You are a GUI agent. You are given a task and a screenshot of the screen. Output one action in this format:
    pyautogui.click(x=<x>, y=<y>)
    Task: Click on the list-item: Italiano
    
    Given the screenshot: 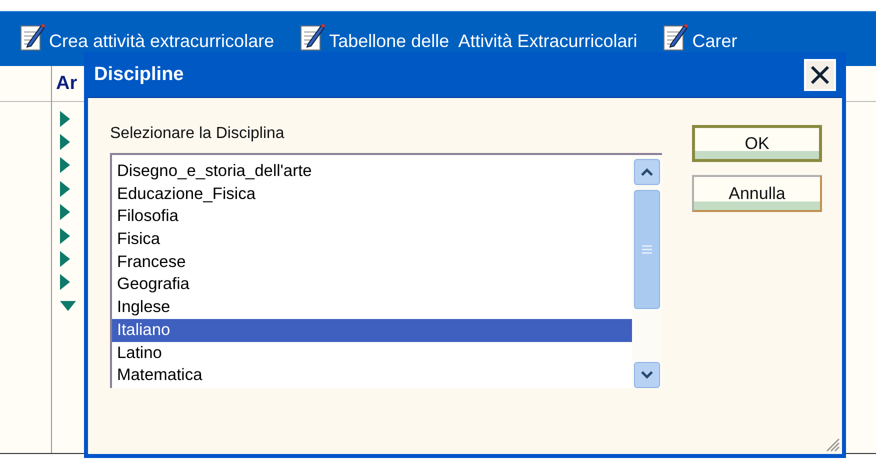 What is the action you would take?
    pyautogui.click(x=372, y=330)
    